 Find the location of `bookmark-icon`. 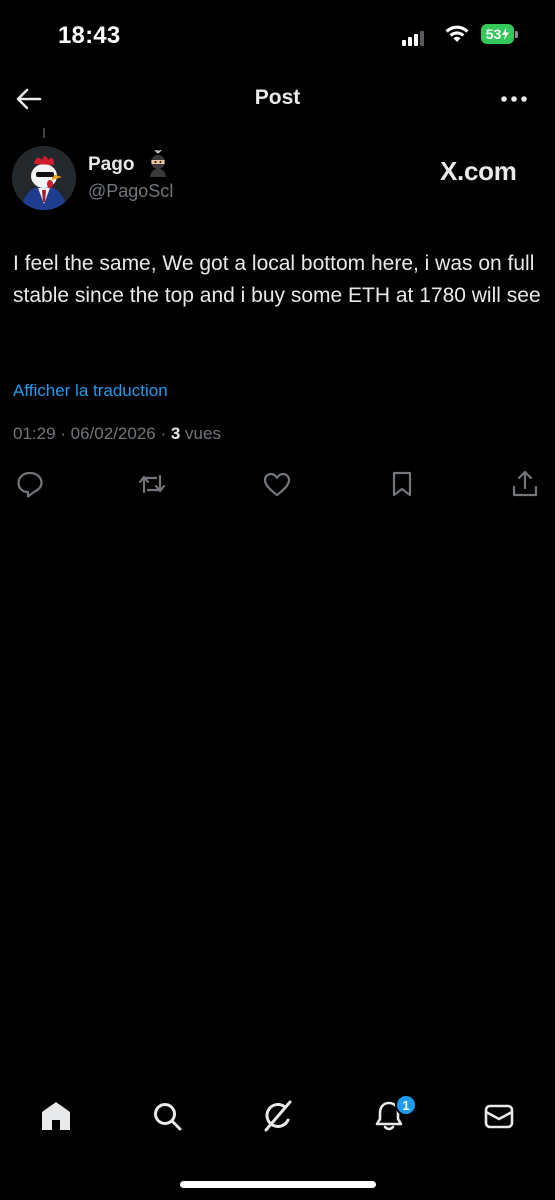

bookmark-icon is located at coordinates (402, 484).